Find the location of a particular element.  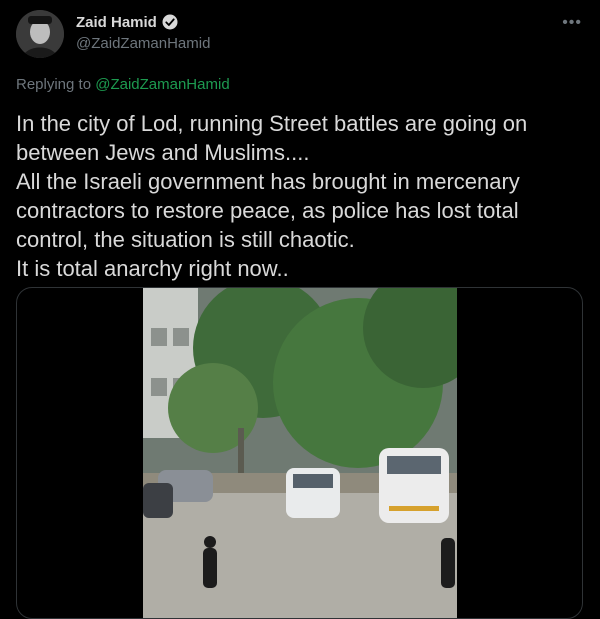

more-horizontal-icon: ••• is located at coordinates (572, 23).